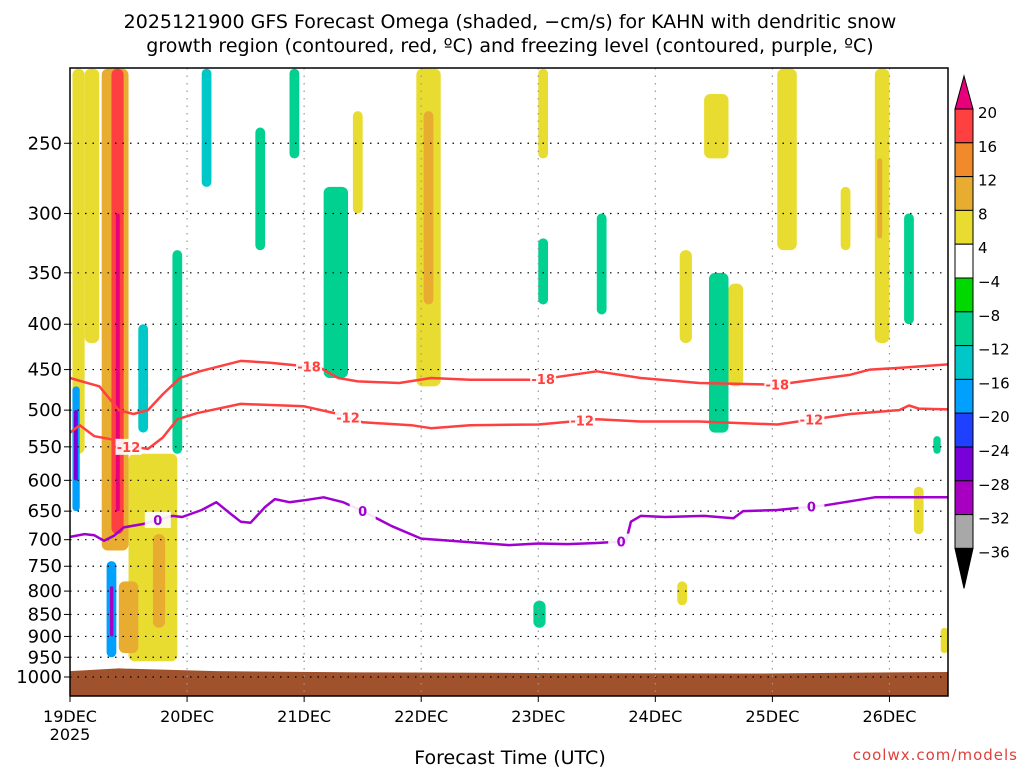  Describe the element at coordinates (983, 248) in the screenshot. I see `colorbar-label: 4` at that location.